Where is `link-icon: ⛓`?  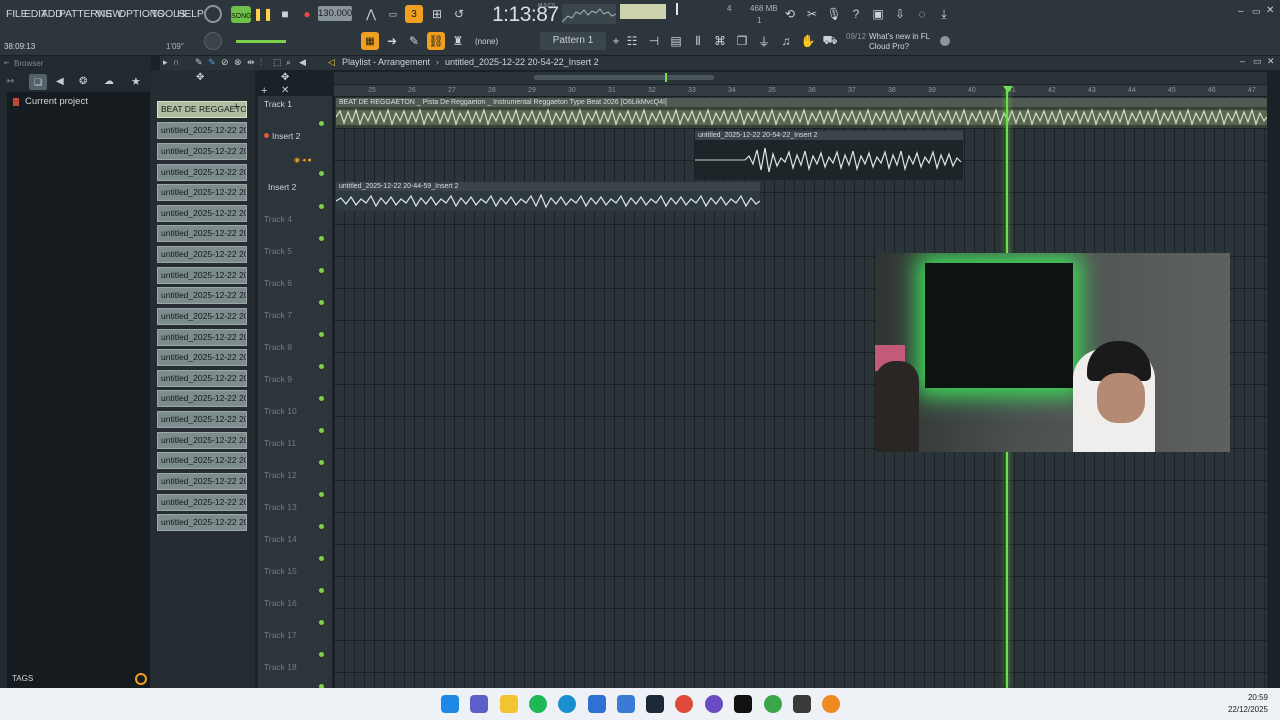
link-icon: ⛓ is located at coordinates (436, 41).